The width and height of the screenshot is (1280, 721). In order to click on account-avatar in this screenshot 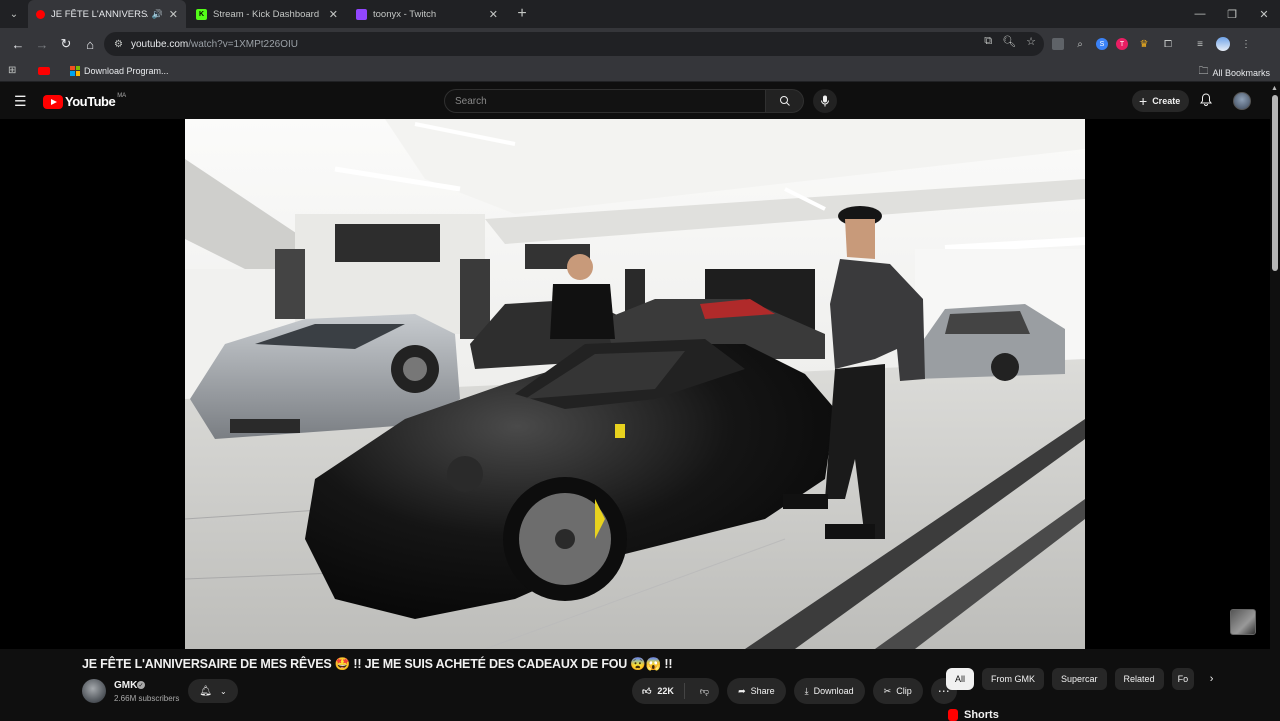, I will do `click(1242, 101)`.